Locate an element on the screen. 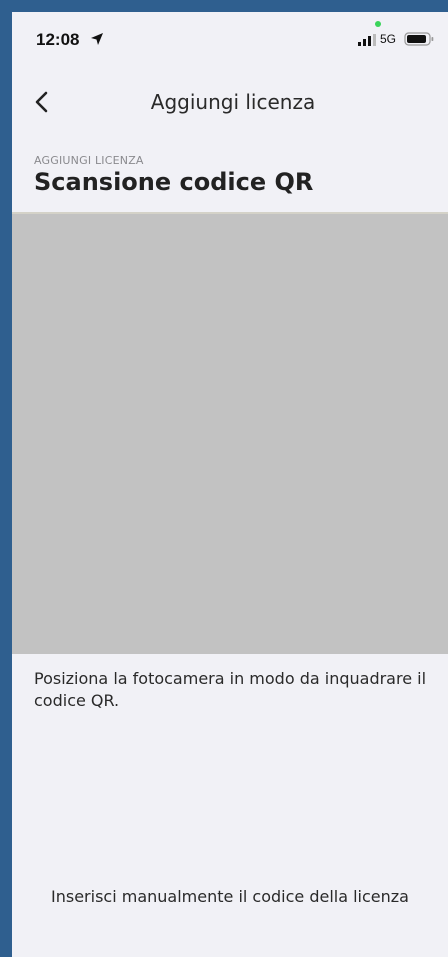 Image resolution: width=448 pixels, height=957 pixels. navigation-bar: Aggiungi licenza is located at coordinates (230, 102).